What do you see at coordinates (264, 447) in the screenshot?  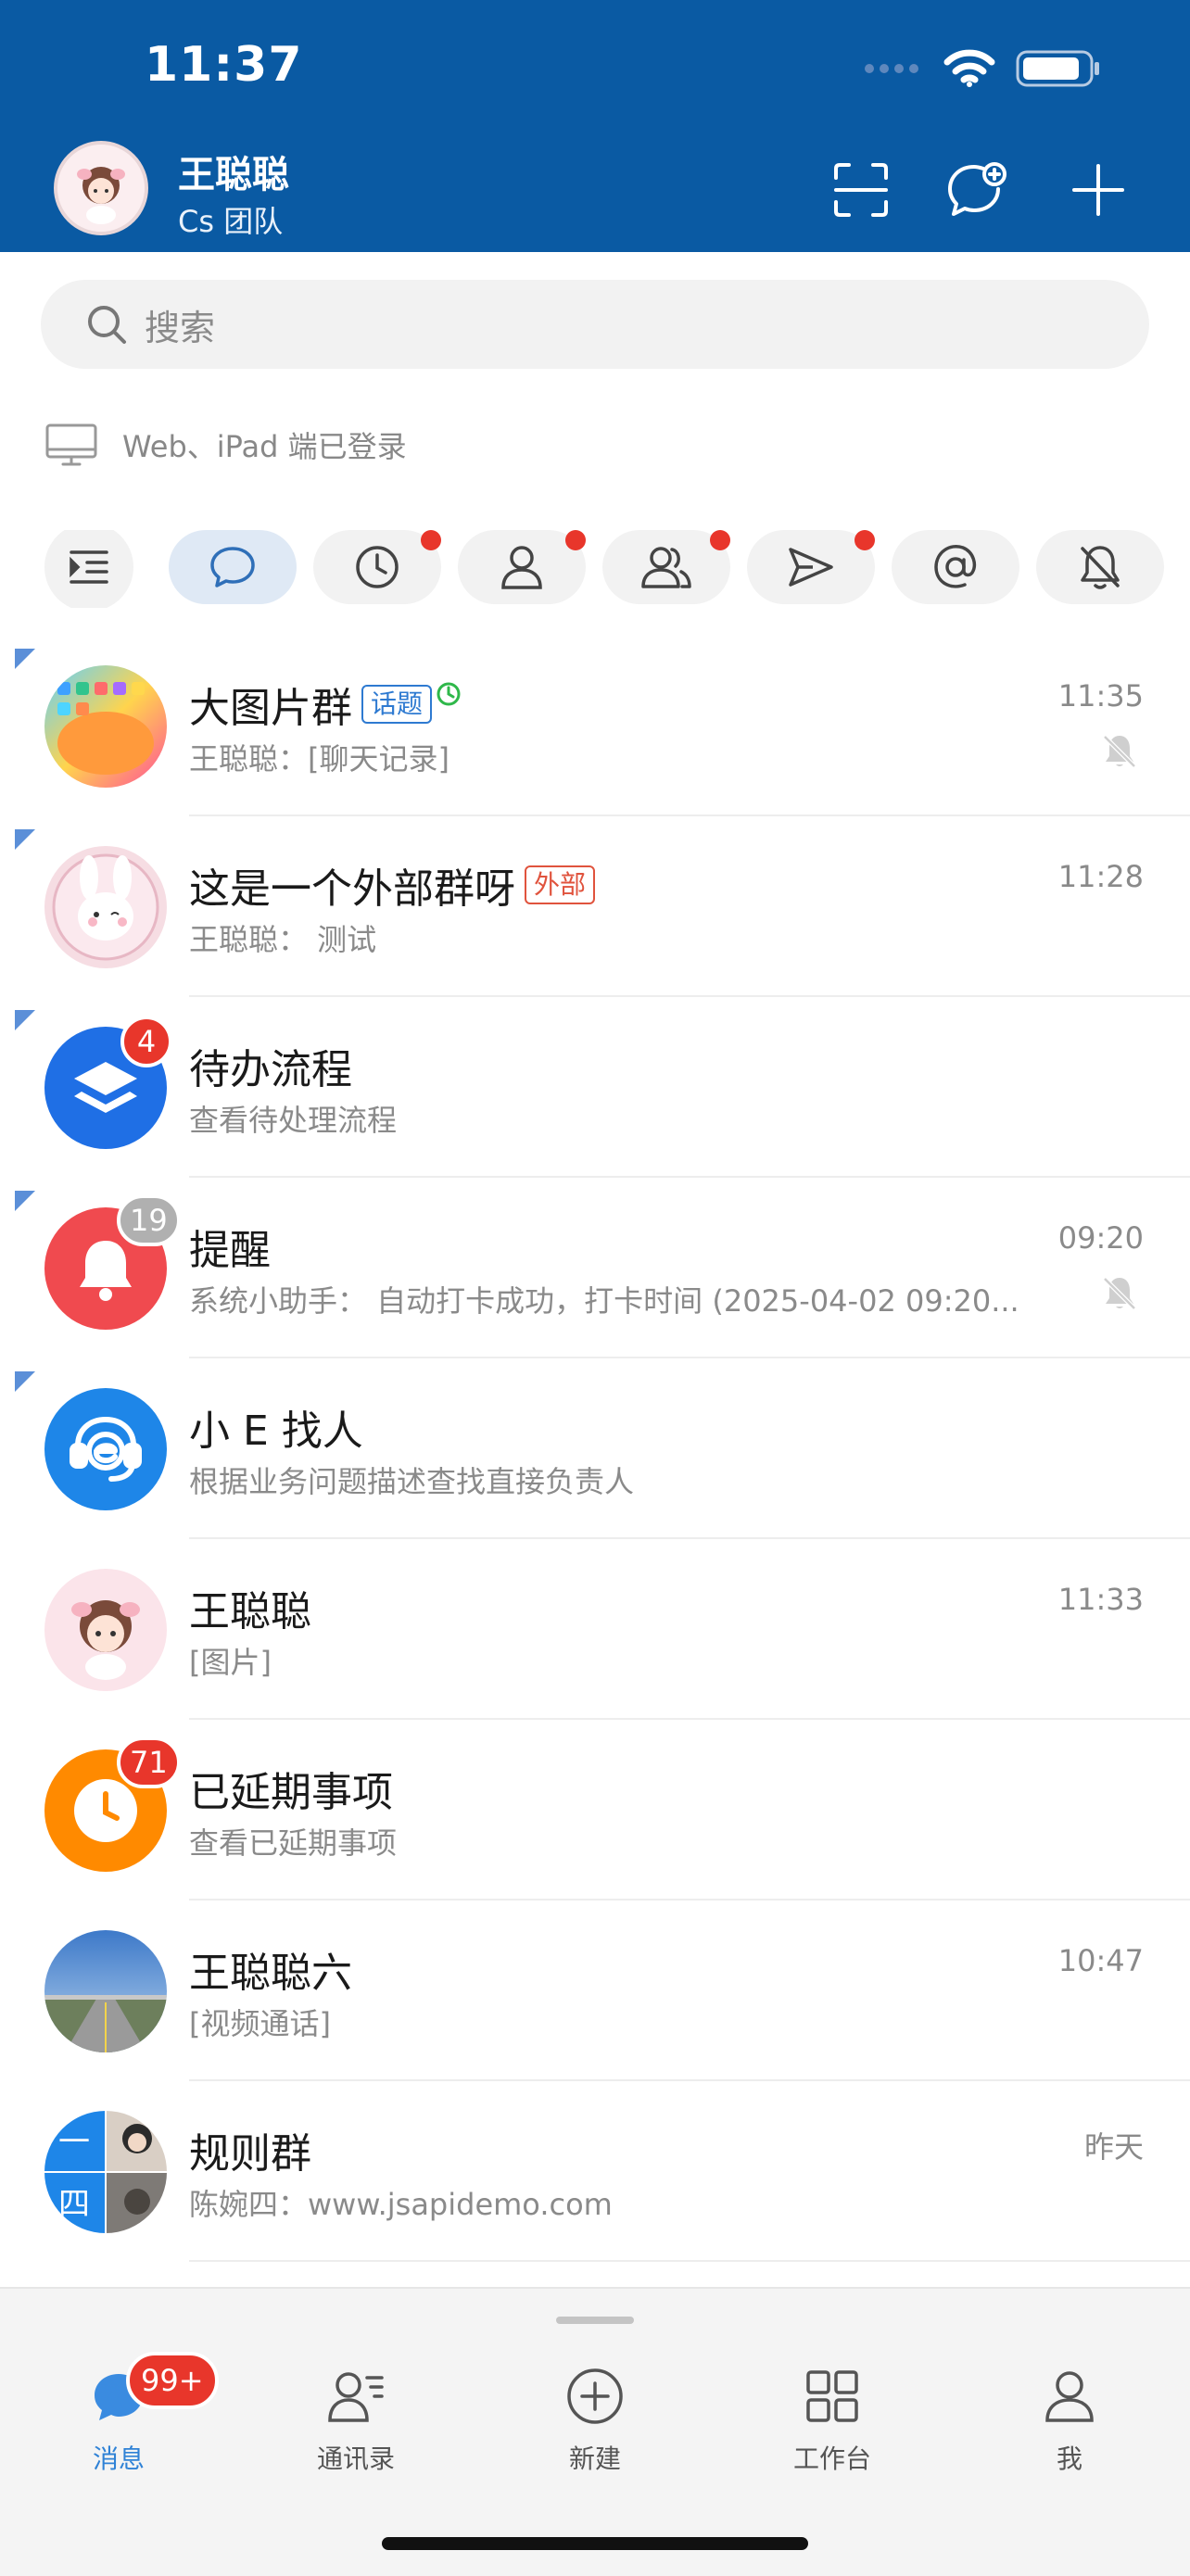 I see `login-status-text: Web、iPad 端已登录` at bounding box center [264, 447].